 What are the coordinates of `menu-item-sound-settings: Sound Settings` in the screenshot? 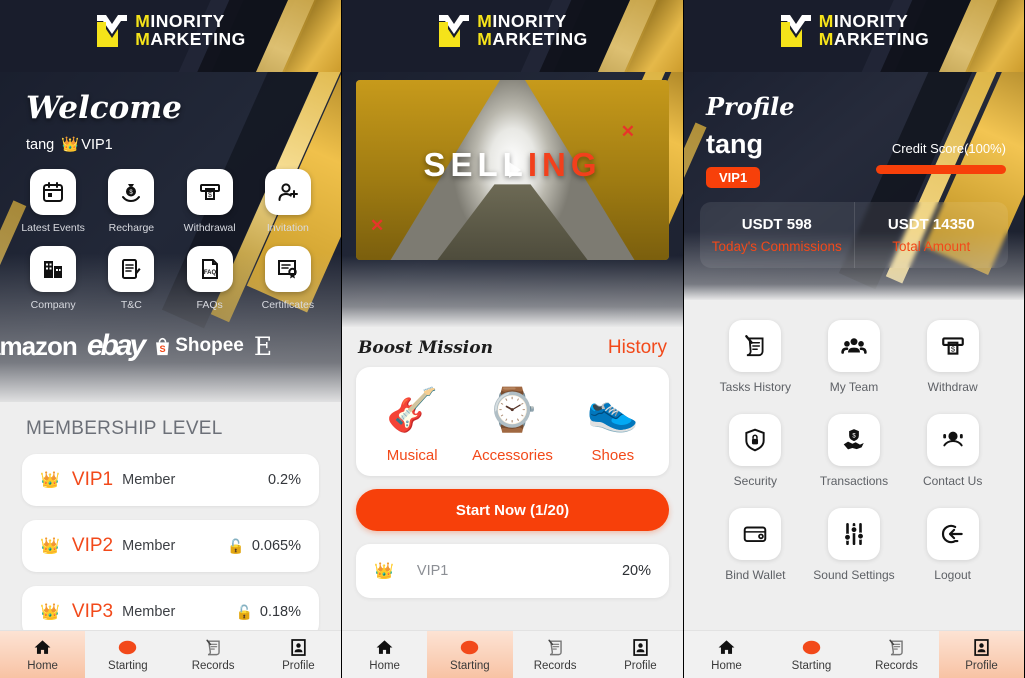 It's located at (854, 545).